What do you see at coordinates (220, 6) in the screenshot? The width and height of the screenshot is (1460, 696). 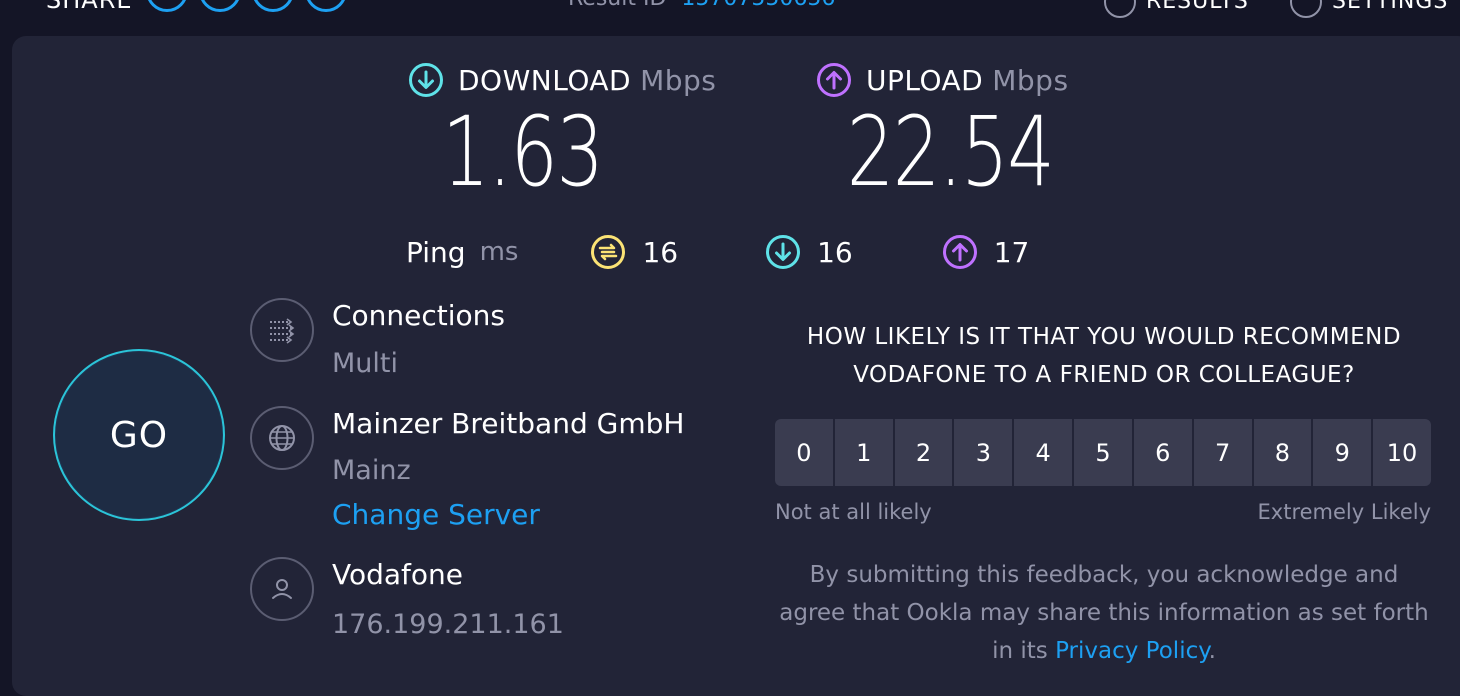 I see `share-twitter-icon` at bounding box center [220, 6].